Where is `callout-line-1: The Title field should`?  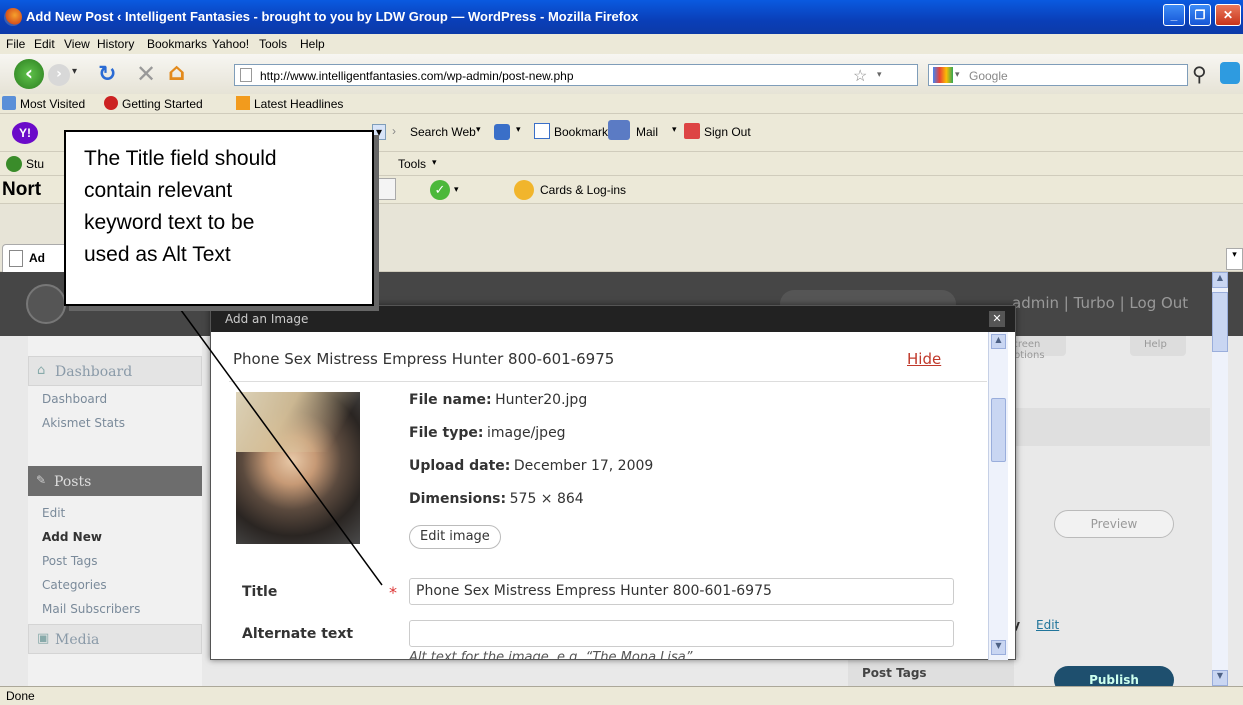 callout-line-1: The Title field should is located at coordinates (180, 158).